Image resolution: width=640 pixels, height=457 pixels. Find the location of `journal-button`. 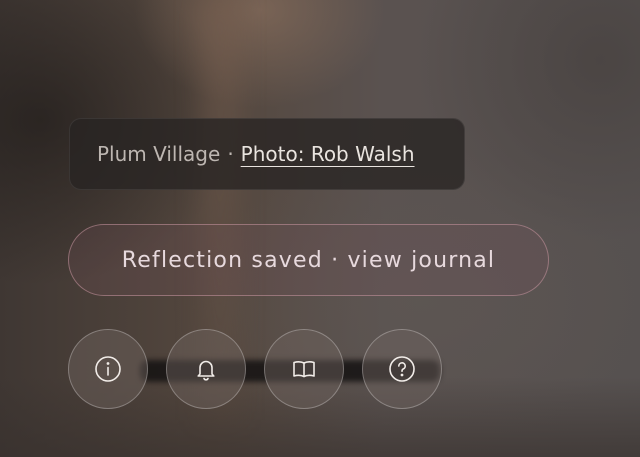

journal-button is located at coordinates (304, 369).